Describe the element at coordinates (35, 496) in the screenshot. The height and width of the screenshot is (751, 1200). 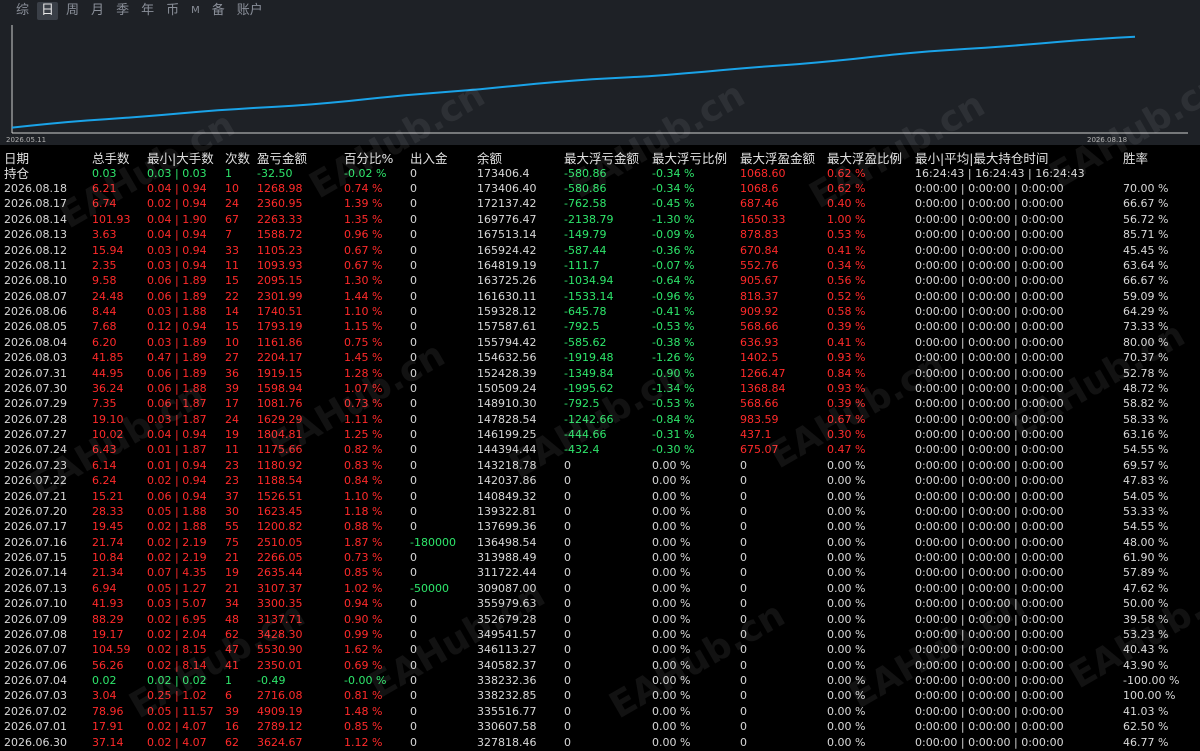
I see `cell-d: 2026.07.21` at that location.